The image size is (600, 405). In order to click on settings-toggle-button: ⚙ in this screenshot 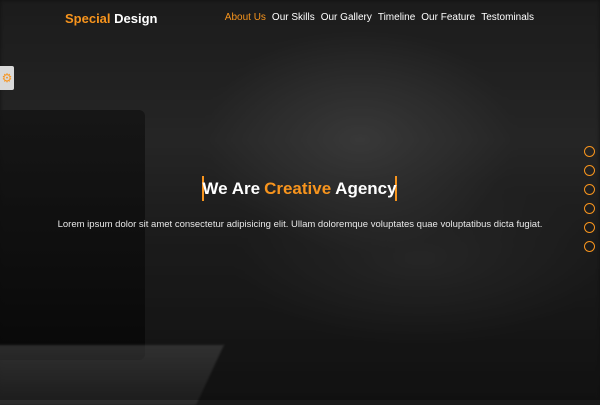, I will do `click(7, 78)`.